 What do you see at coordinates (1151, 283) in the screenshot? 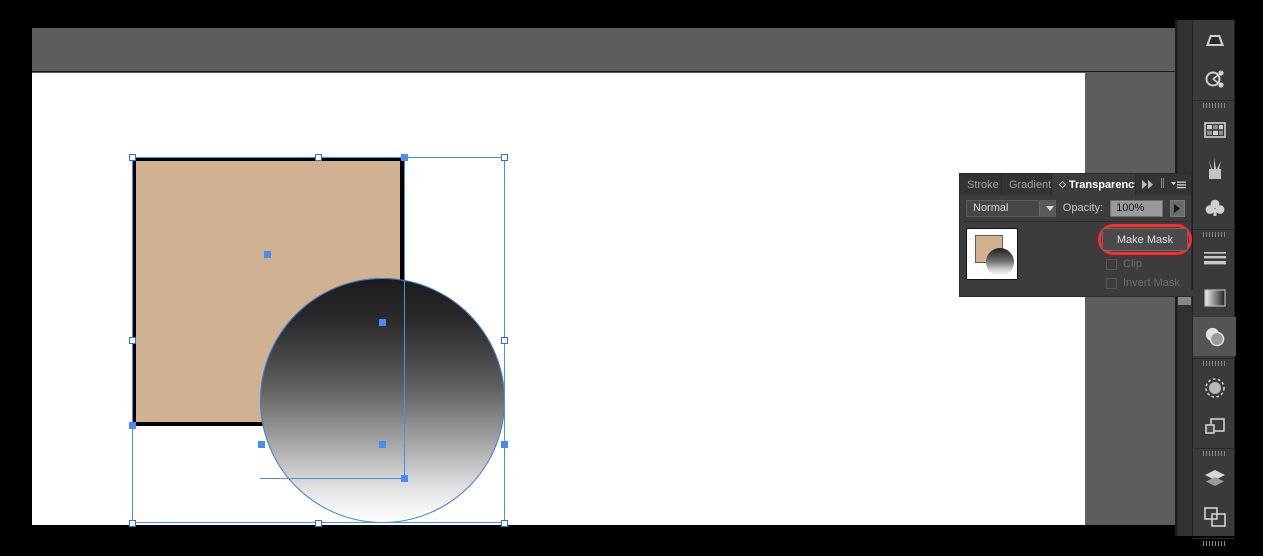
I see `invert-mask-label: Invert Mask` at bounding box center [1151, 283].